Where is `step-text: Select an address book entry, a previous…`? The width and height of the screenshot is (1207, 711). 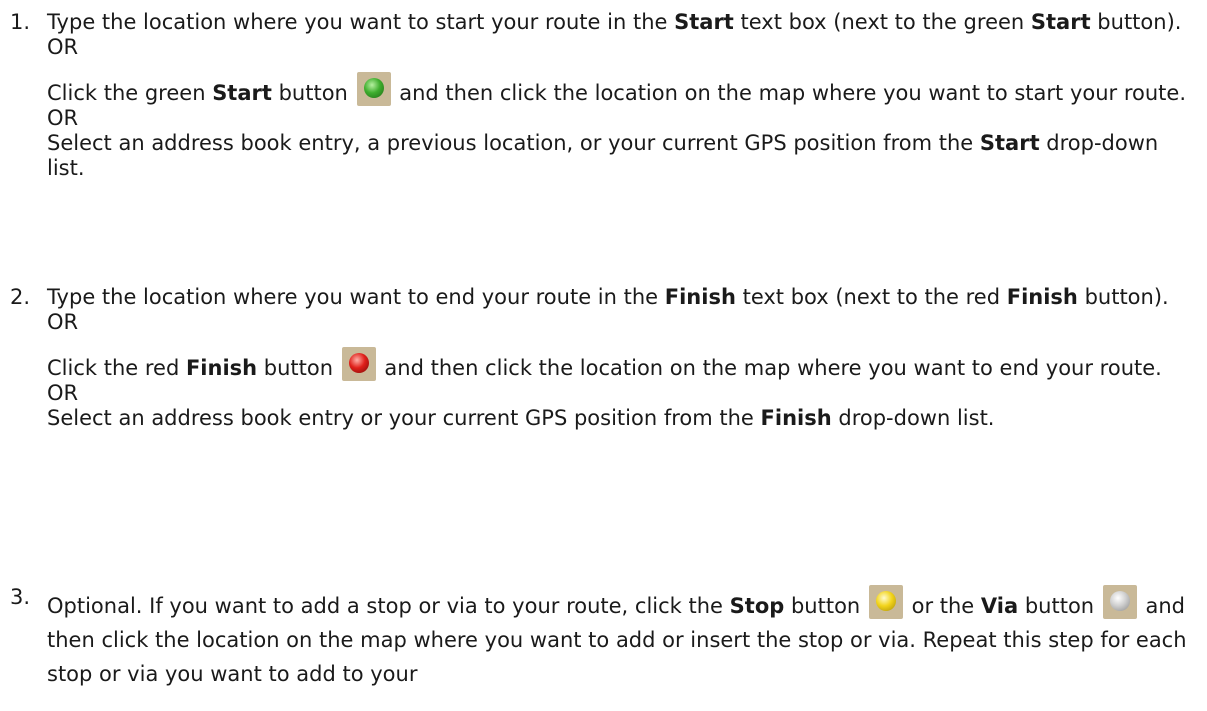
step-text: Select an address book entry, a previous… is located at coordinates (603, 155).